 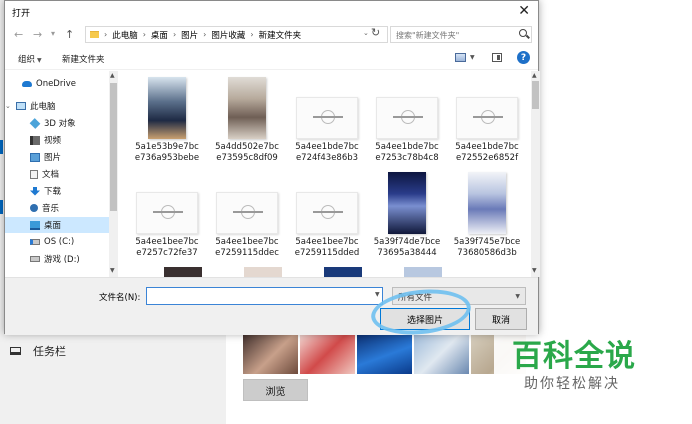 I want to click on nav-item-label: 任务栏, so click(x=49, y=351).